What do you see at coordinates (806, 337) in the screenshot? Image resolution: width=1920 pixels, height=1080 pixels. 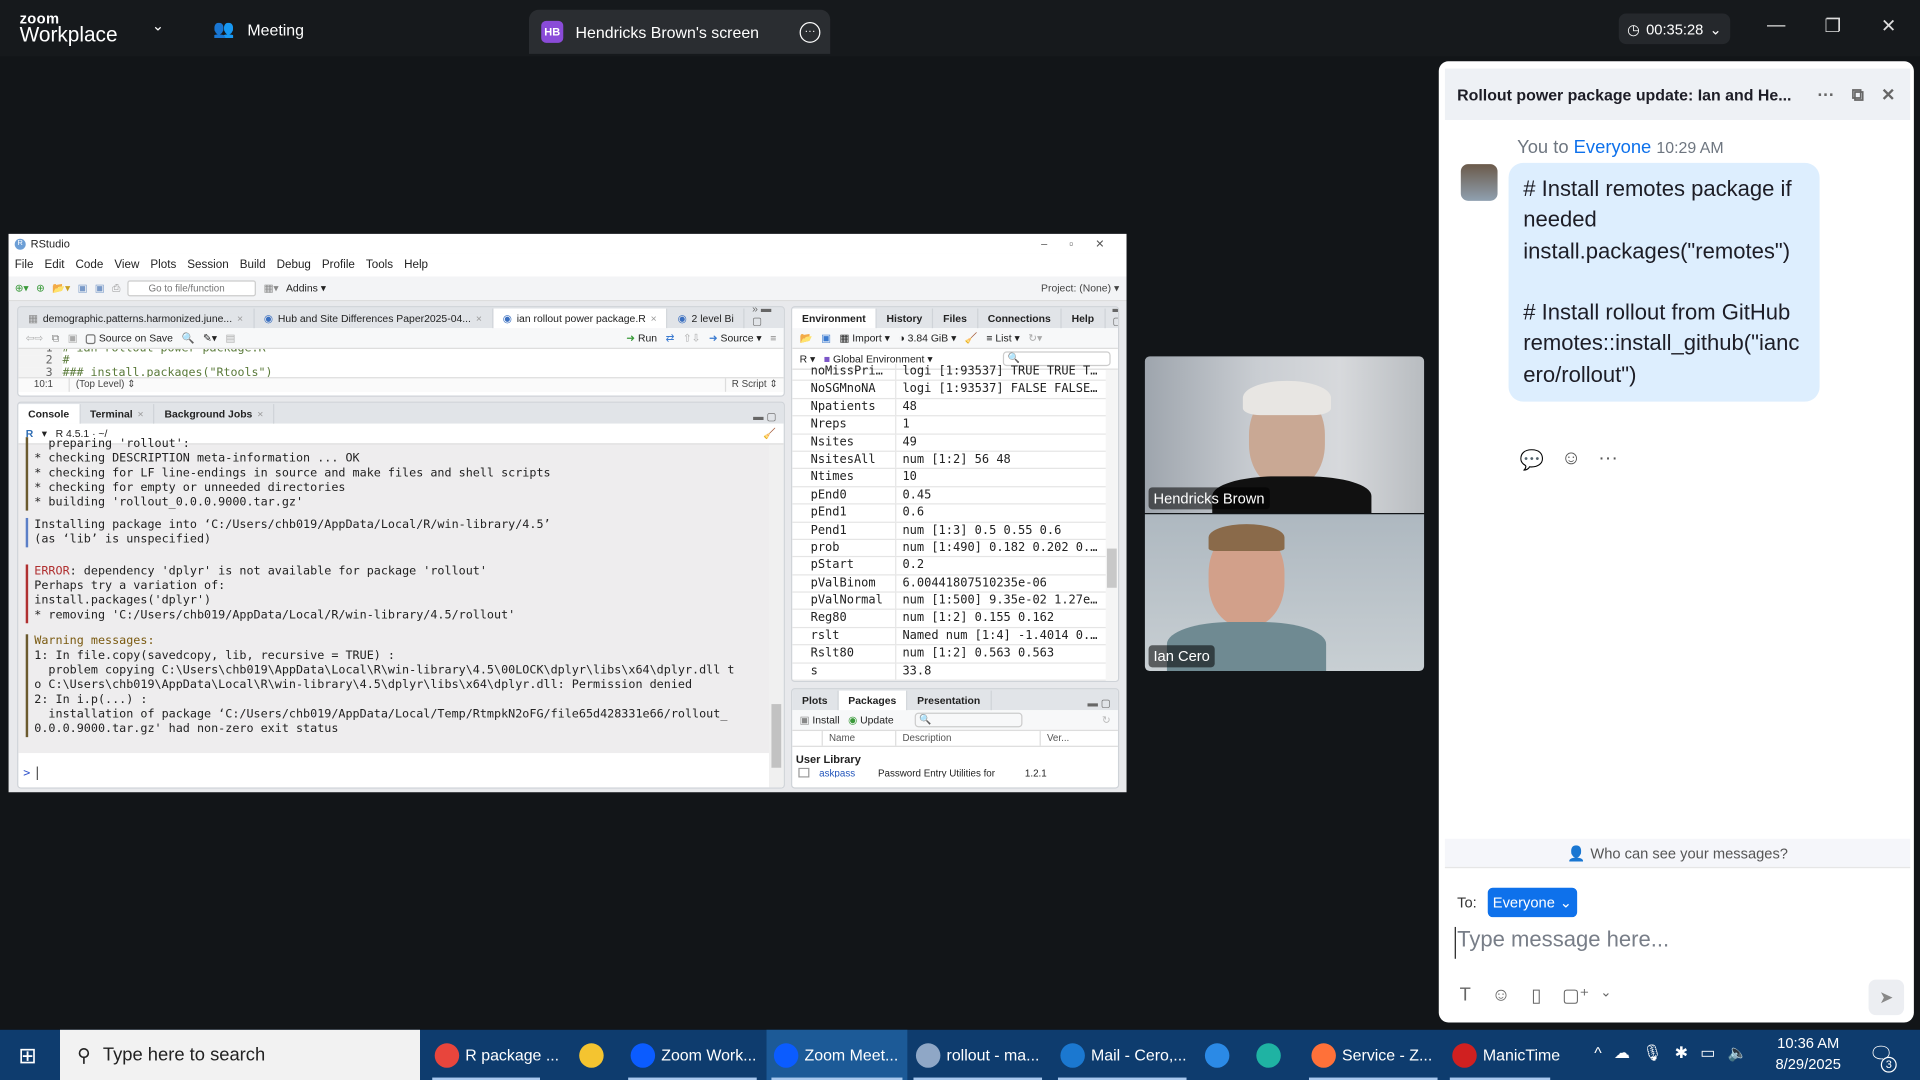 I see `load-workspace-icon: 📂` at bounding box center [806, 337].